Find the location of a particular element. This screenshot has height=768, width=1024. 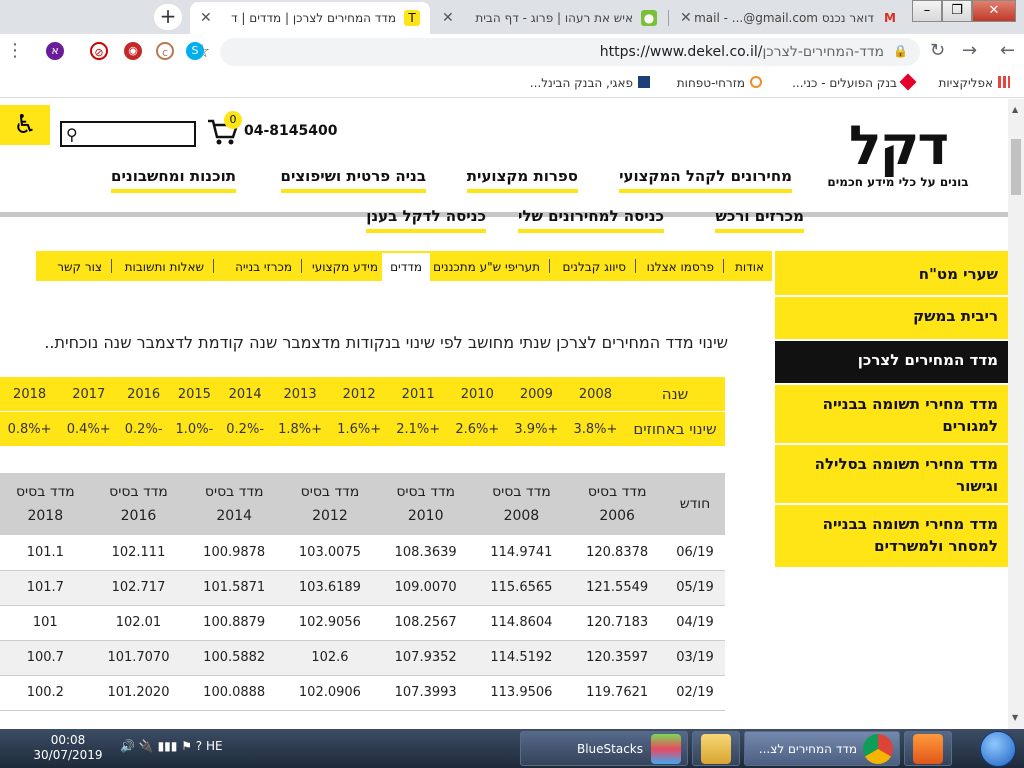

window-close-icon: ✕ is located at coordinates (994, 11).